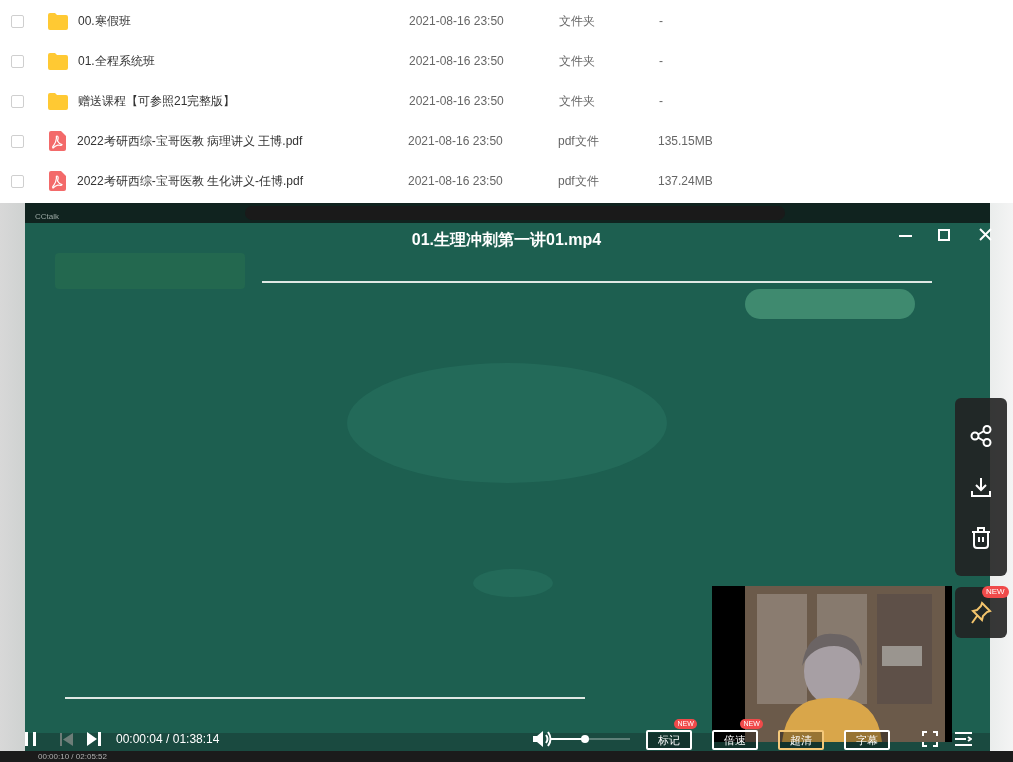 Image resolution: width=1013 pixels, height=762 pixels. What do you see at coordinates (995, 592) in the screenshot?
I see `new-badge: NEW` at bounding box center [995, 592].